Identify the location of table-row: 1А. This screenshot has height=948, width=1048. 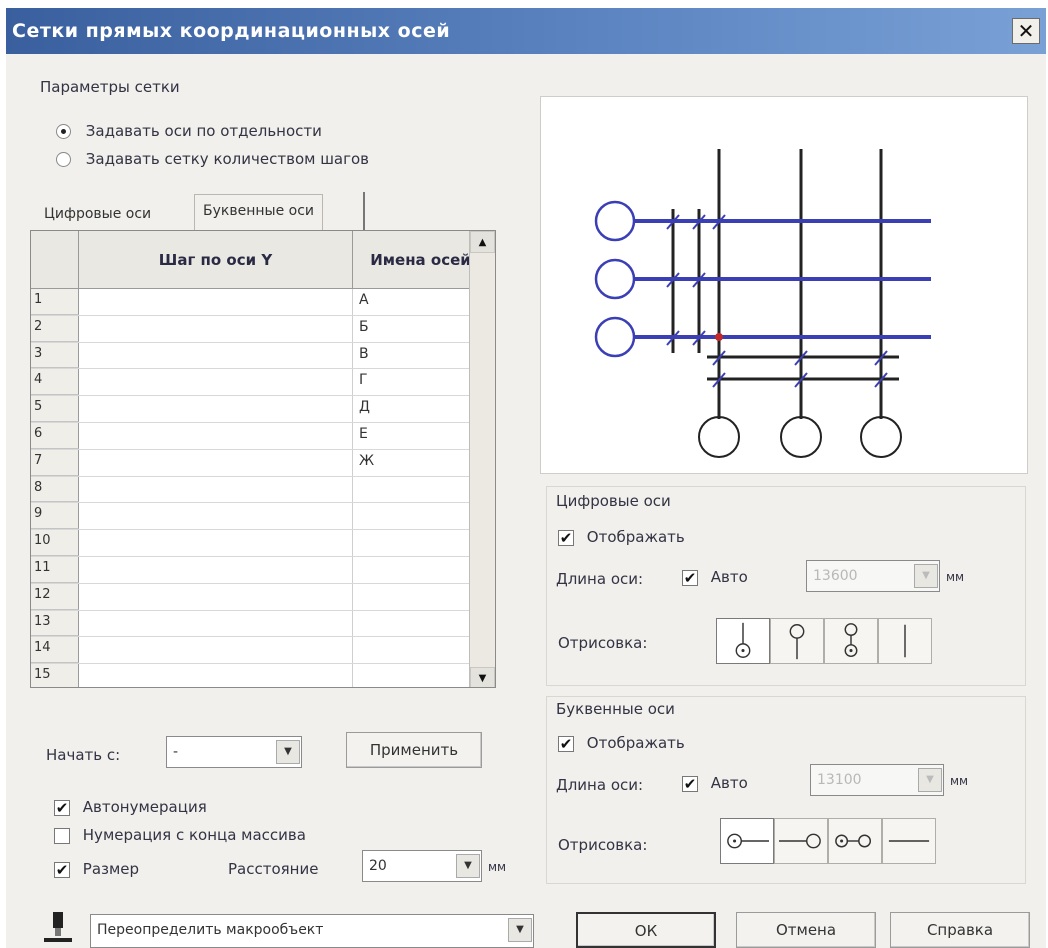
(260, 302).